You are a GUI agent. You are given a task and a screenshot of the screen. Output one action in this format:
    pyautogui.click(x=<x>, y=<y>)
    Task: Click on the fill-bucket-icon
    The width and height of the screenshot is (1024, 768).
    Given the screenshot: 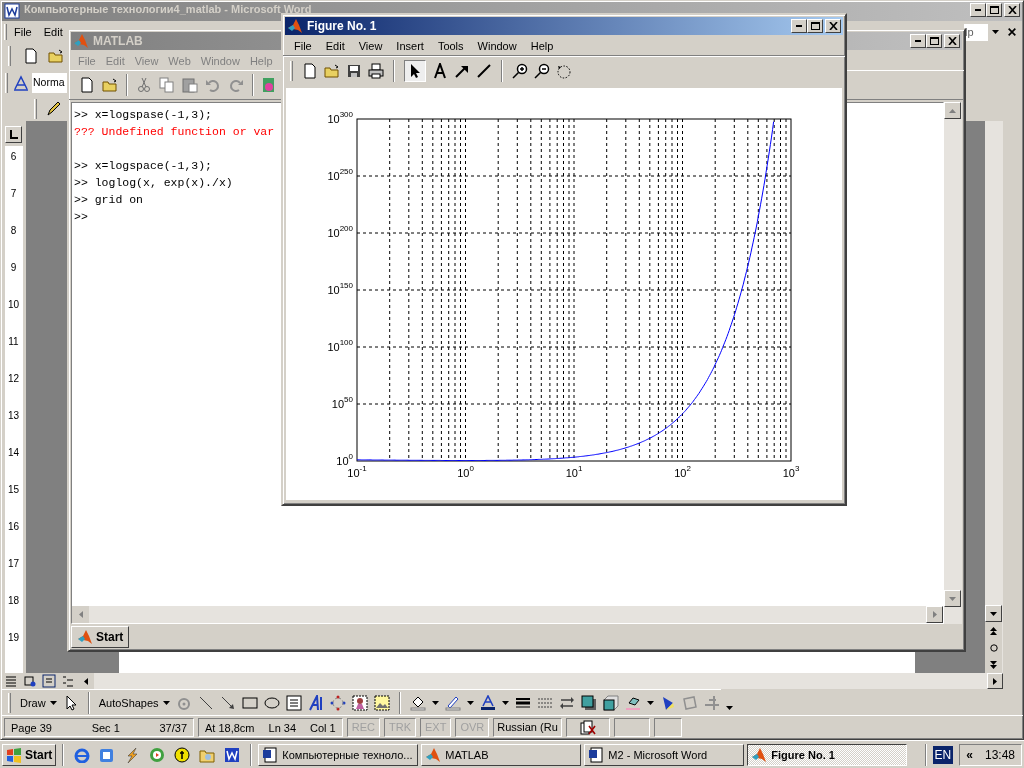 What is the action you would take?
    pyautogui.click(x=417, y=702)
    